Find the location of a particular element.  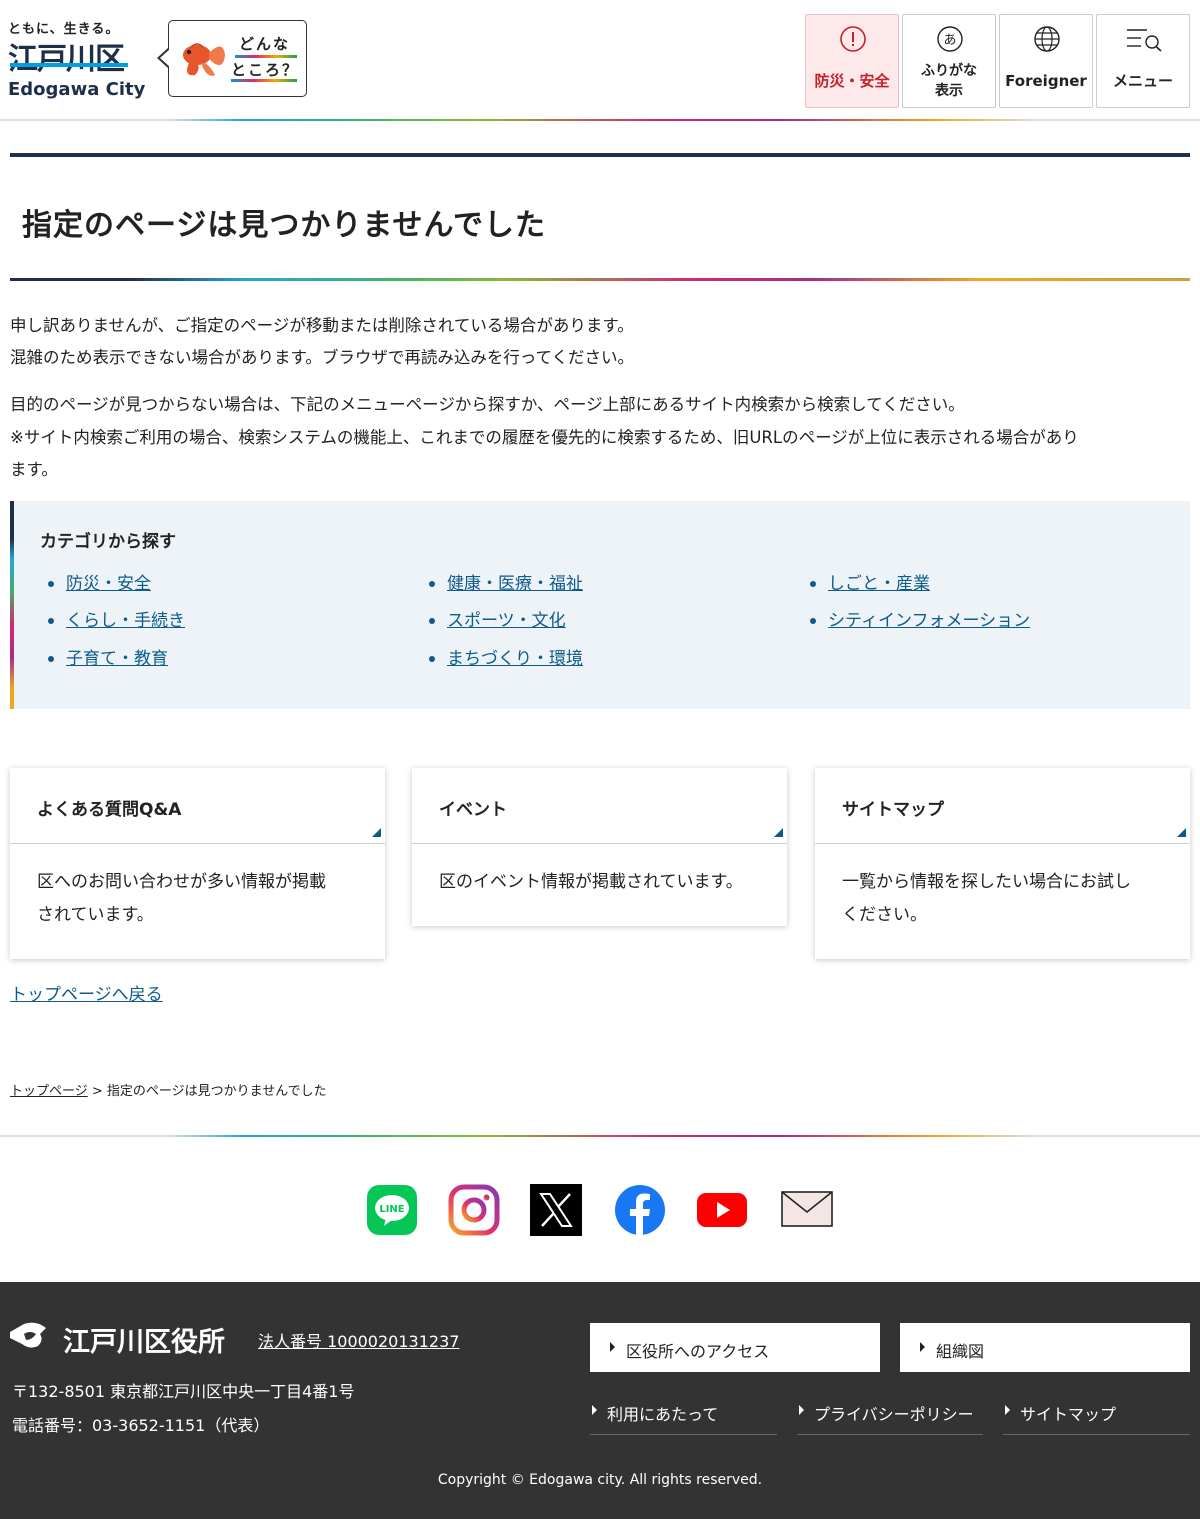

x-icon is located at coordinates (556, 1210).